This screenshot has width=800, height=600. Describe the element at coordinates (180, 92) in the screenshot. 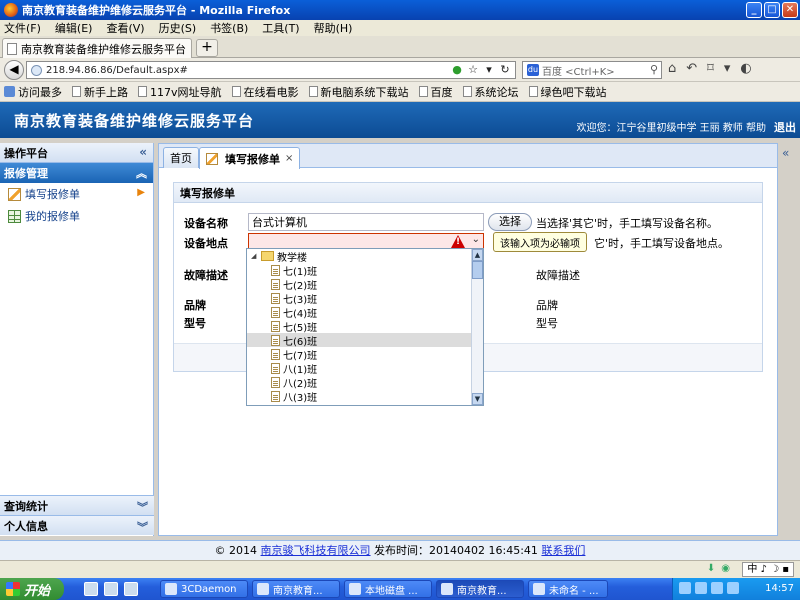

I see `bookmark-item: 117v网址导航` at that location.